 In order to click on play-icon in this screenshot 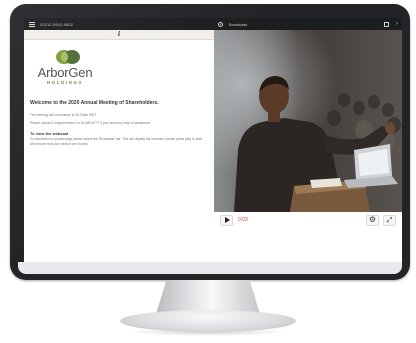, I will do `click(227, 220)`.